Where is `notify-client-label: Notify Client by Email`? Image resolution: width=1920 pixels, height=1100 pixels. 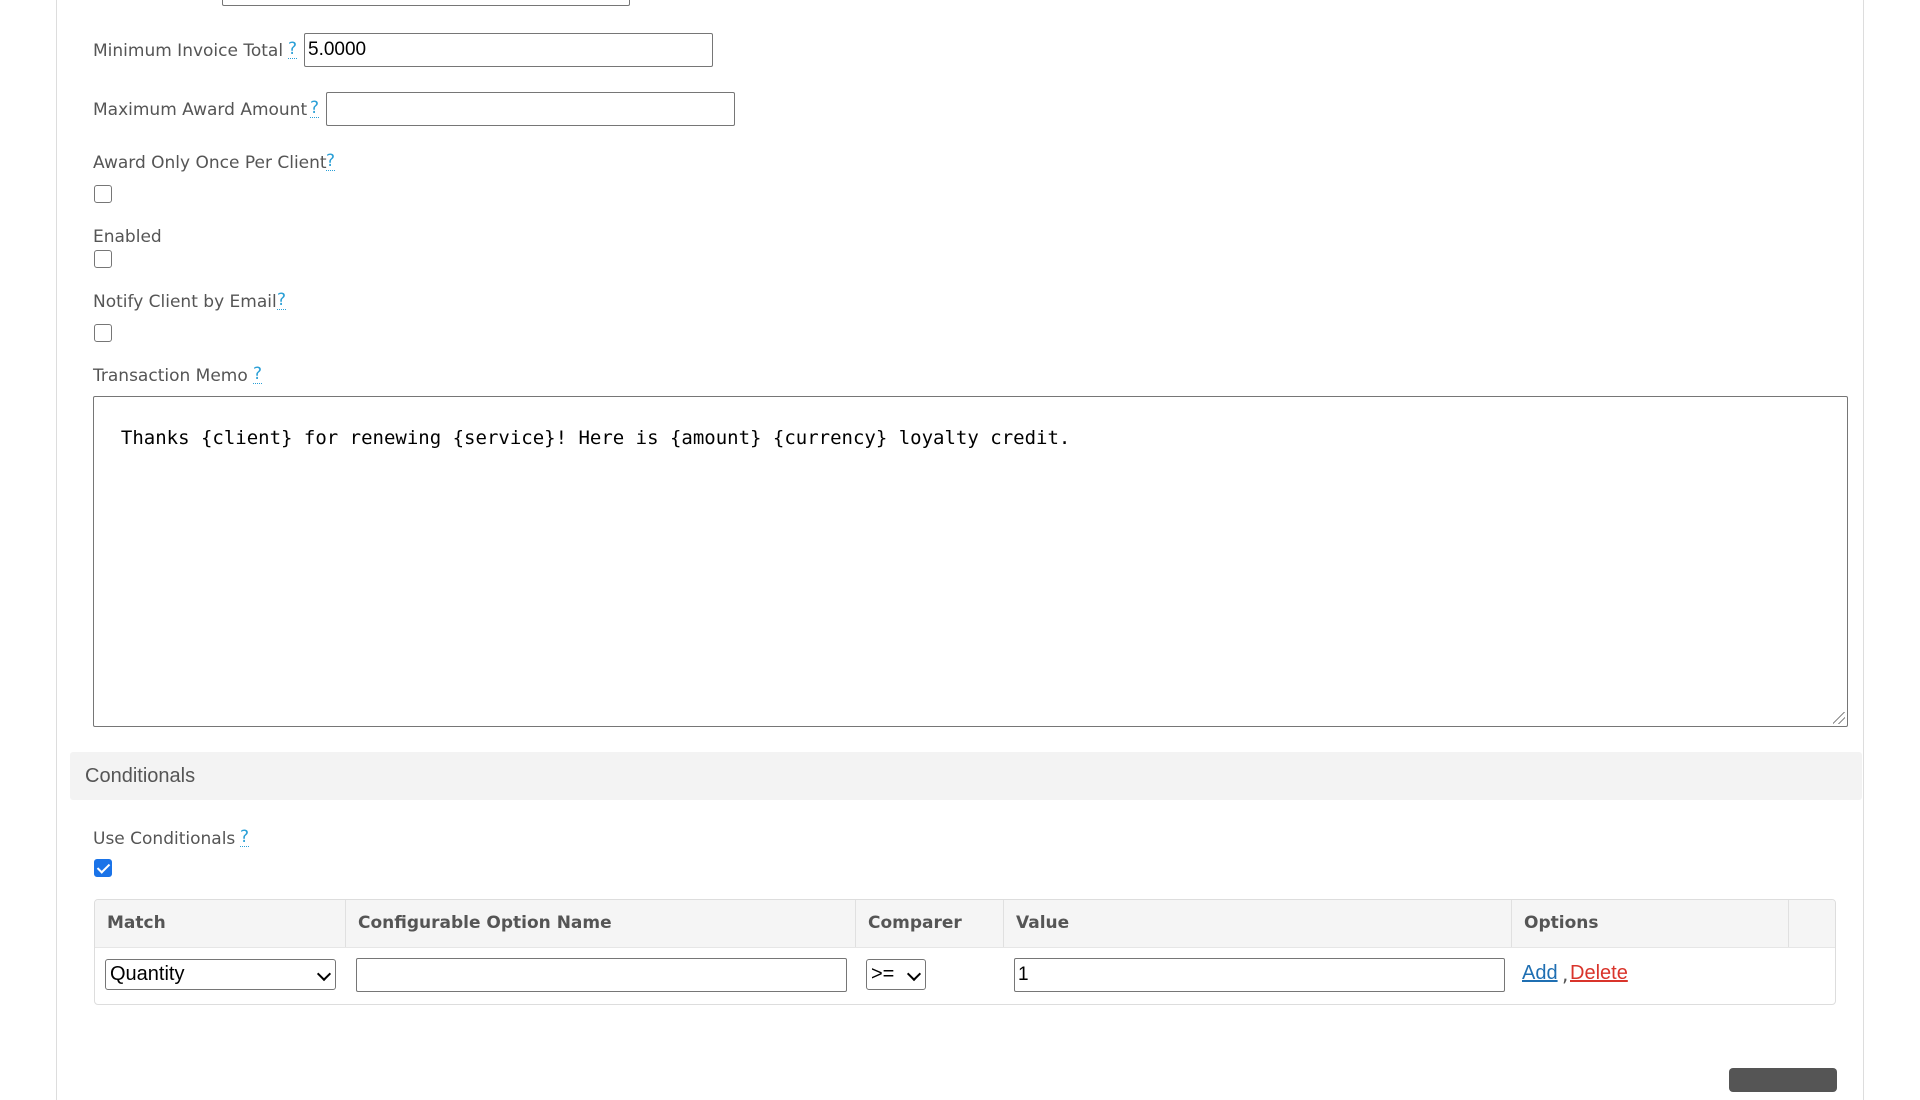
notify-client-label: Notify Client by Email is located at coordinates (185, 302).